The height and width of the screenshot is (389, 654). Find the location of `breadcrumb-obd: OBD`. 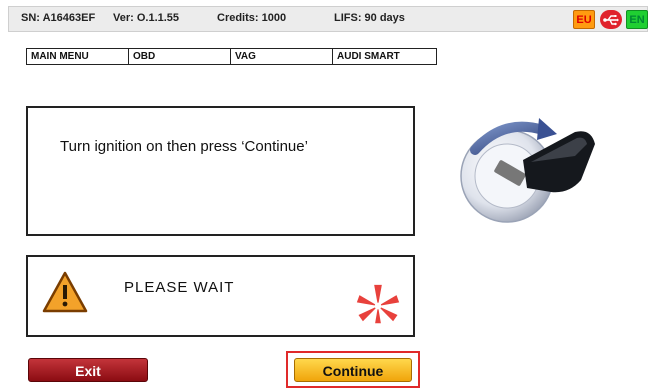

breadcrumb-obd: OBD is located at coordinates (180, 56).